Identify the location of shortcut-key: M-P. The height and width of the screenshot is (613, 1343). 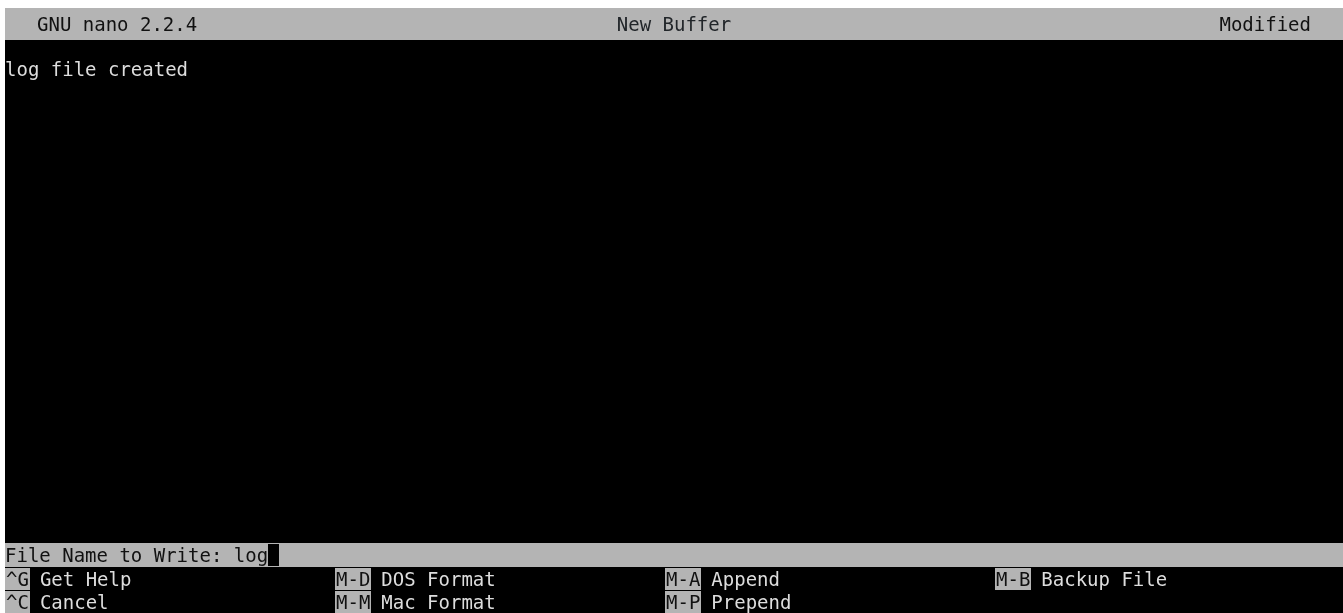
(683, 601).